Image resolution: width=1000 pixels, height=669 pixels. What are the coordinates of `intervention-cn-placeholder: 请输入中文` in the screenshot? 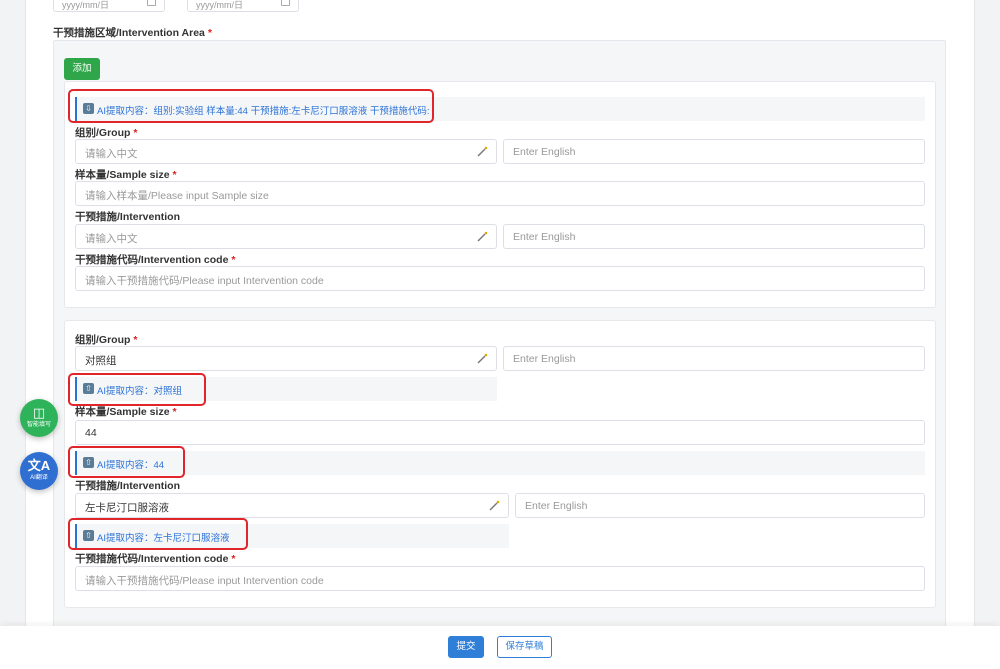 It's located at (111, 239).